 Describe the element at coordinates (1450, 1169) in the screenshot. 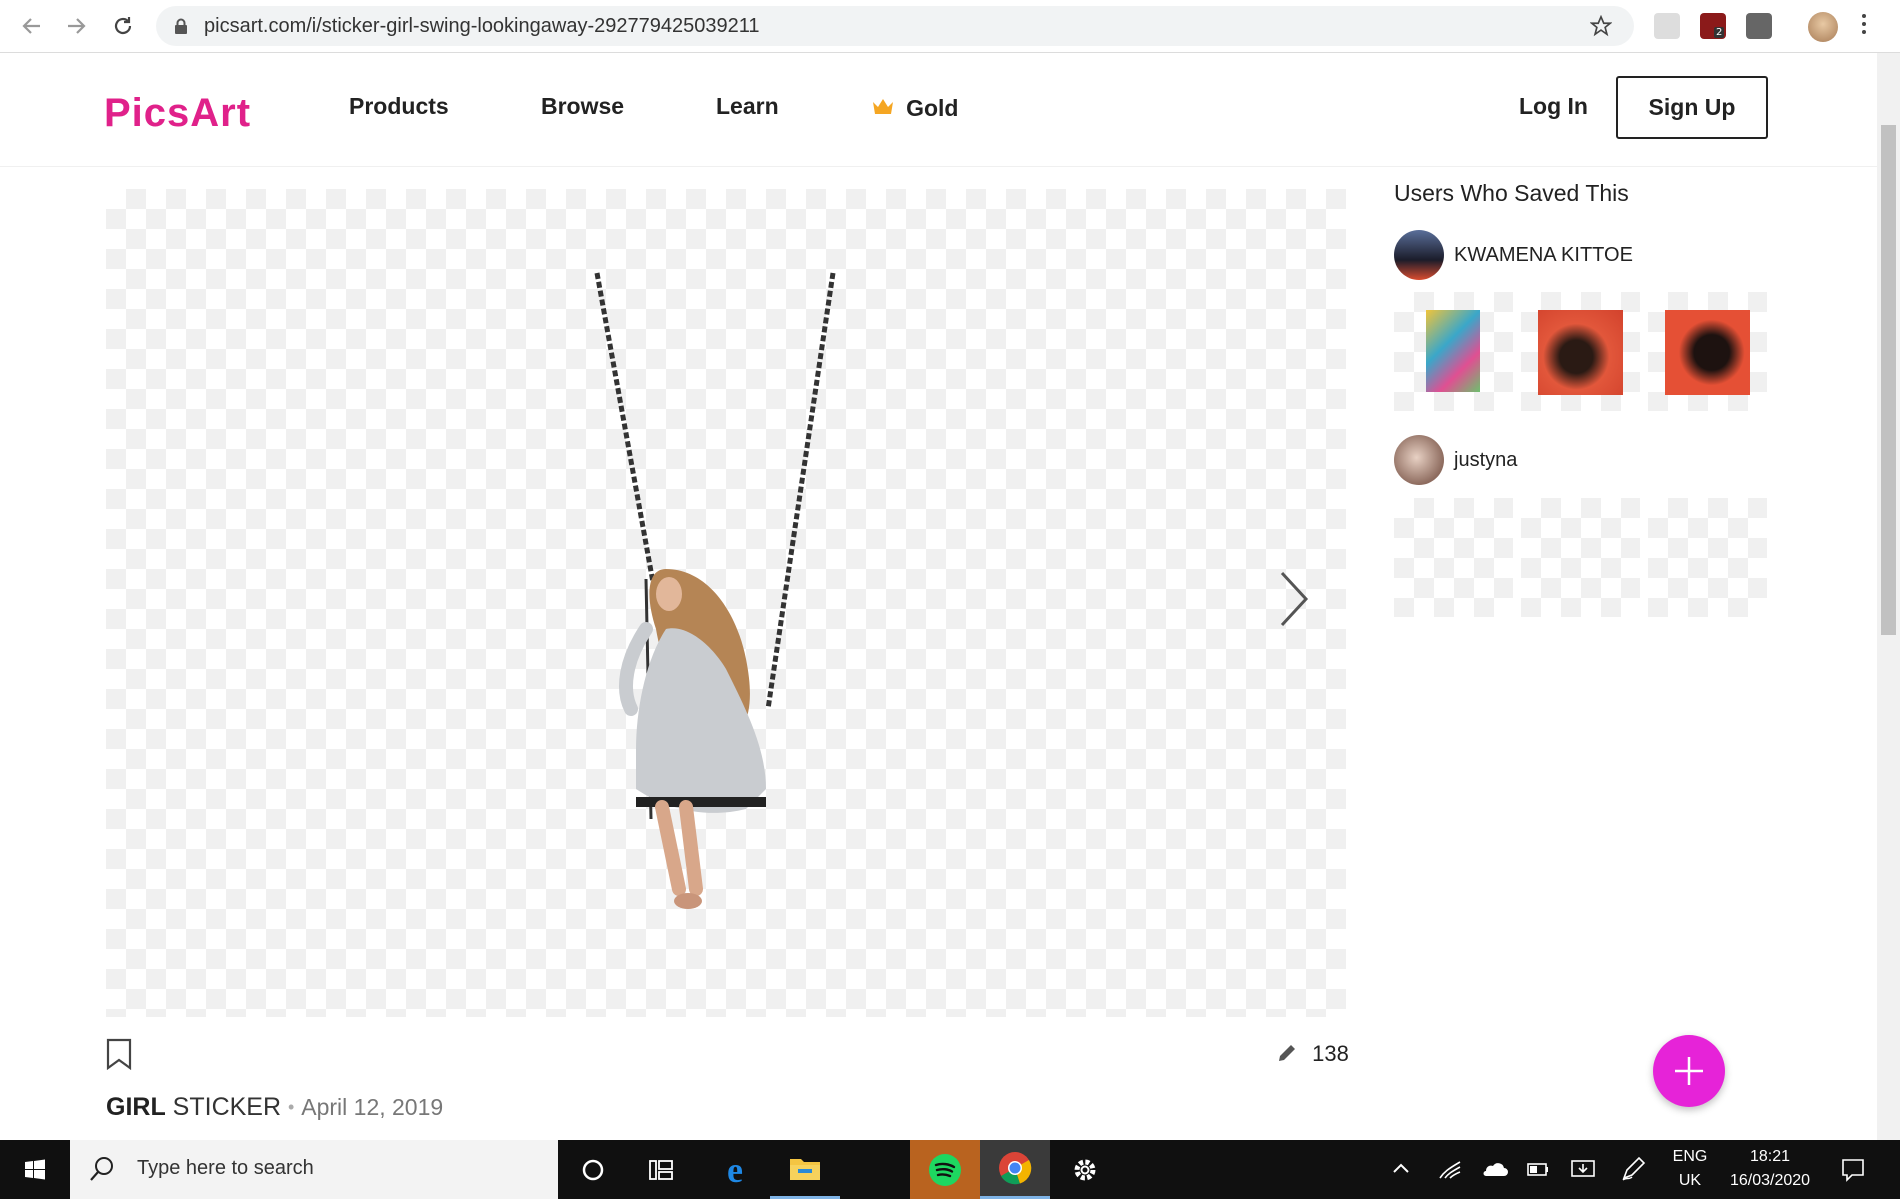

I see `wifi-icon` at that location.